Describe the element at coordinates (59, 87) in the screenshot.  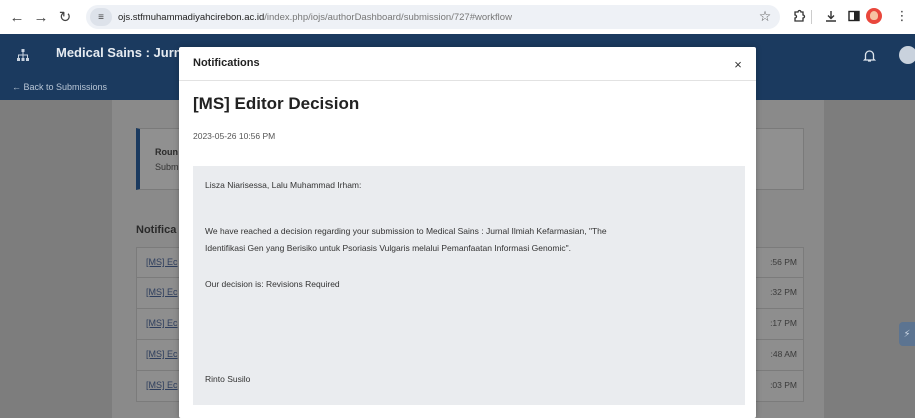
I see `back-to-submissions-link: ← Back to Submissions` at that location.